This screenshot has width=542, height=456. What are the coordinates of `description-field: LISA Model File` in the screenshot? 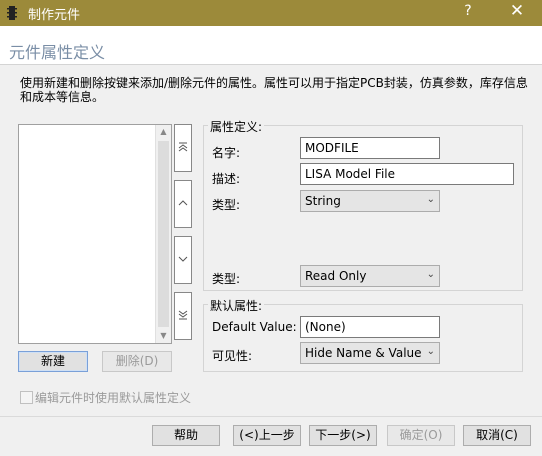 It's located at (407, 174).